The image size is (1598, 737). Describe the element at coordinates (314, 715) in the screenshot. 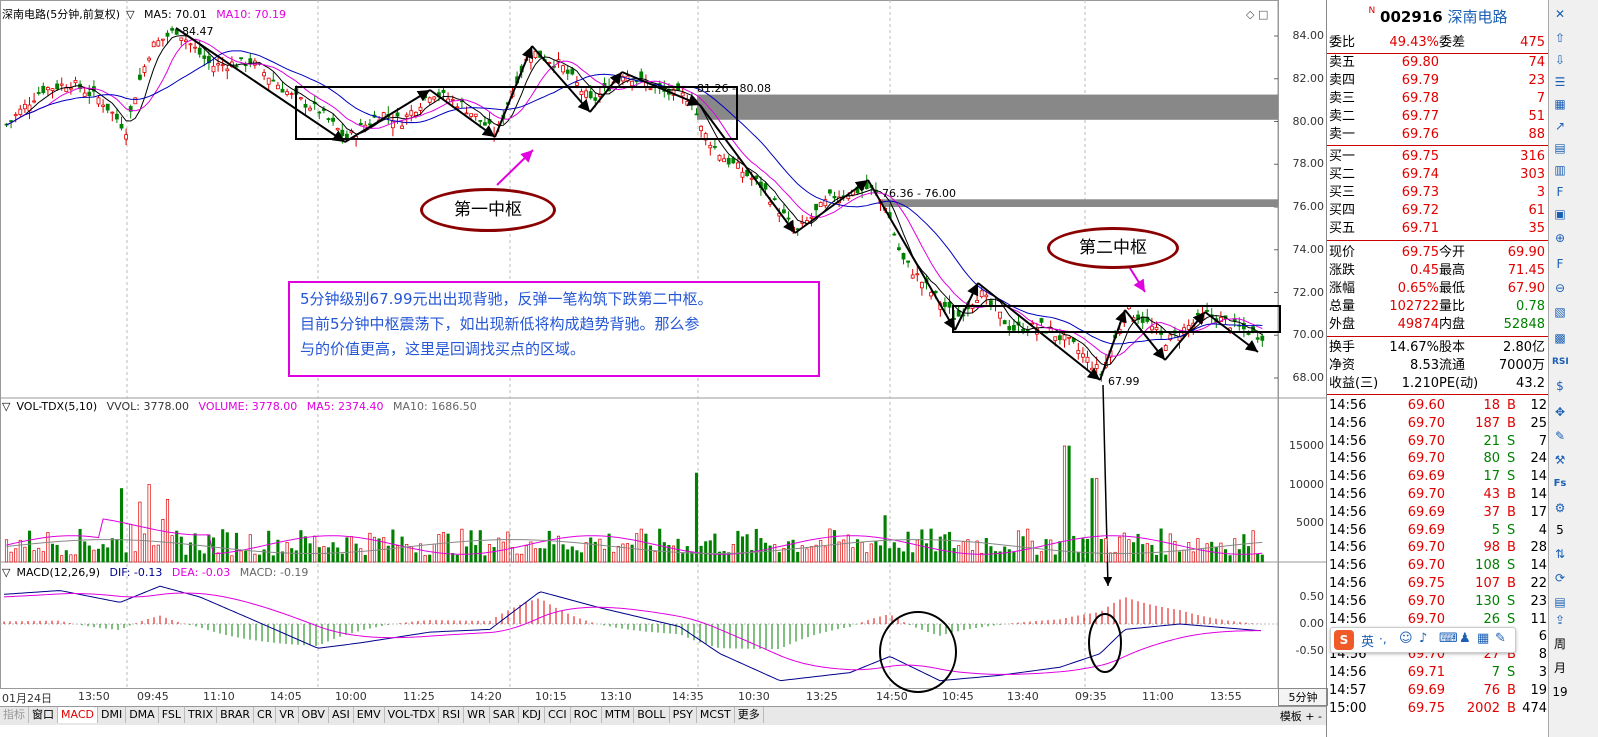

I see `indicator-tab: OBV` at that location.